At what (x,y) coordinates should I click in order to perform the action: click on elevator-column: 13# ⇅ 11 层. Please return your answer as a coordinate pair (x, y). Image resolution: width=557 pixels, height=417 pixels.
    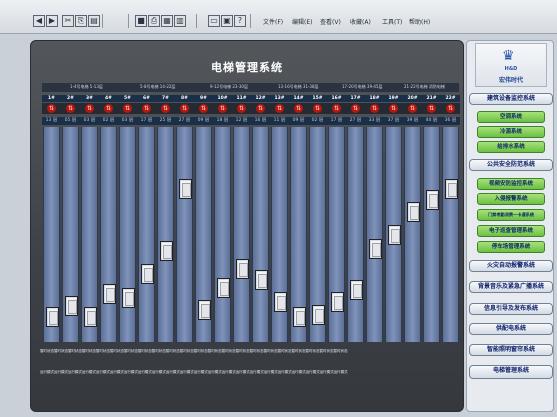
    Looking at the image, I should click on (279, 218).